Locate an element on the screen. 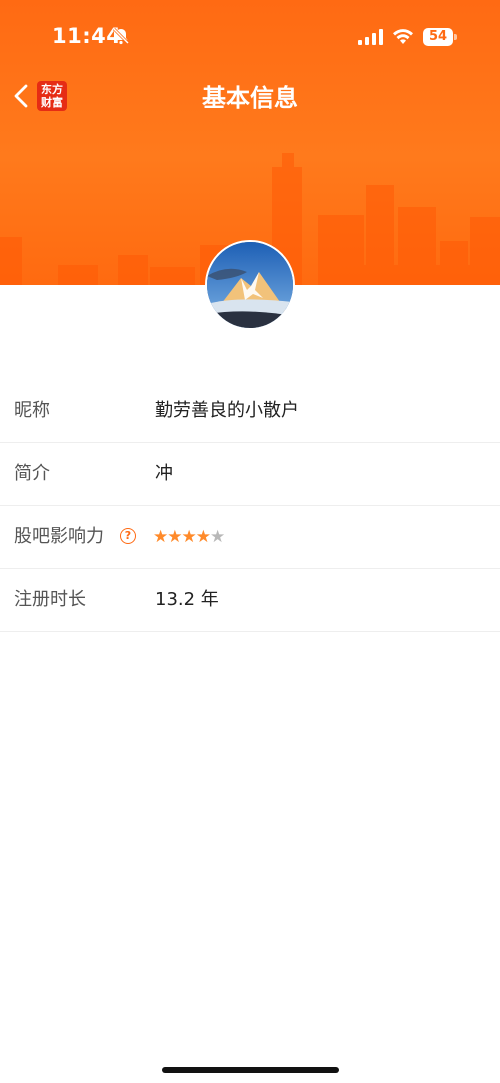 Image resolution: width=500 pixels, height=1083 pixels. status-bar: 11:44 54 is located at coordinates (250, 37).